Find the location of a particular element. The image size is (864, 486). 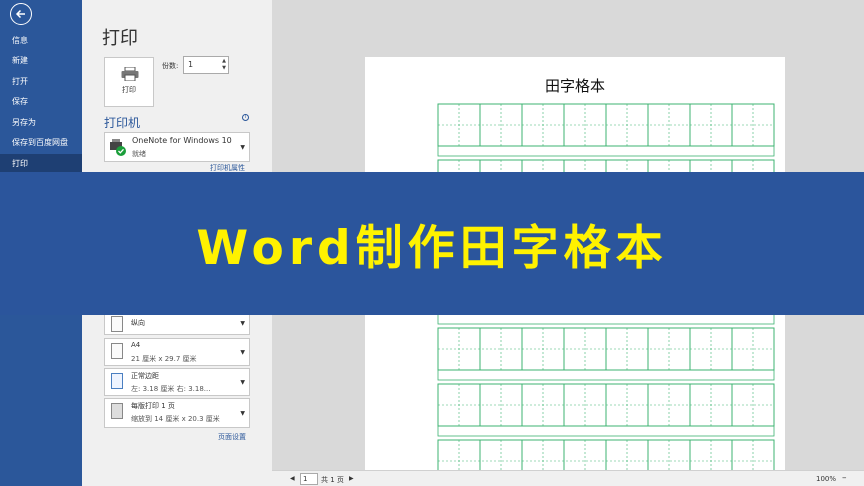

margins-icon is located at coordinates (117, 381).